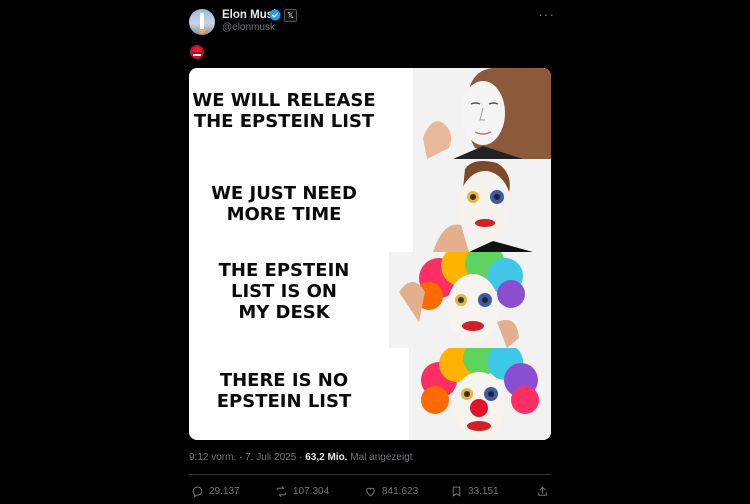 This screenshot has height=504, width=750. I want to click on affiliate-badge-icon: 𝕏, so click(290, 15).